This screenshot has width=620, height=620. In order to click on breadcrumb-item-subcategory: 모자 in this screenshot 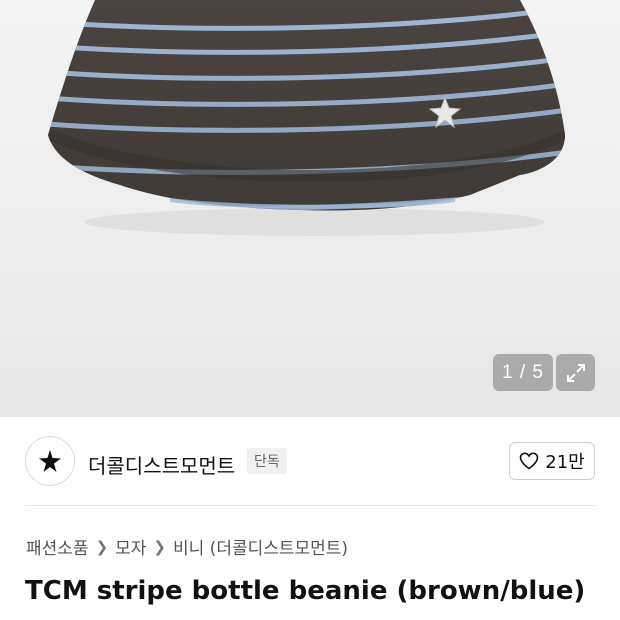, I will do `click(130, 546)`.